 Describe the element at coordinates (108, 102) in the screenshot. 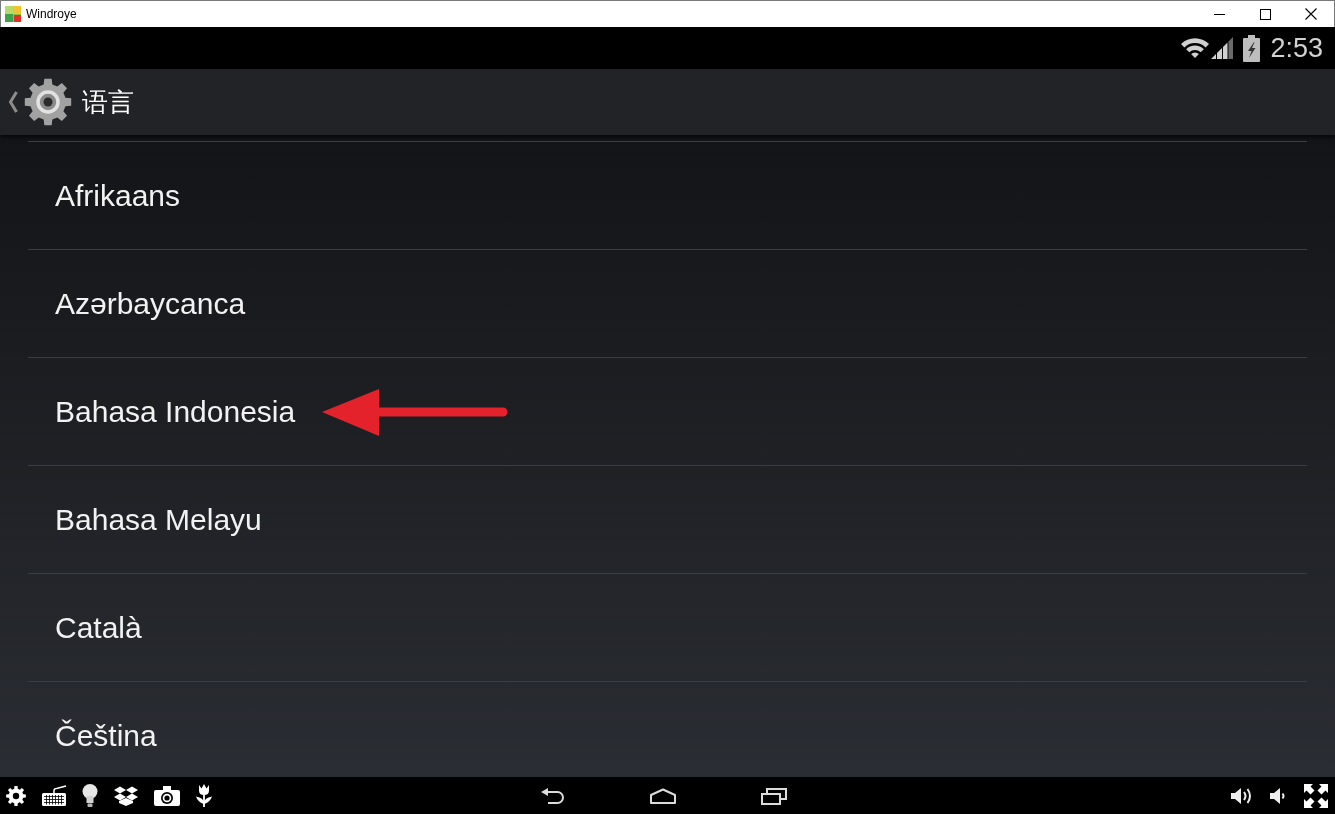

I see `screen-title: 语言` at that location.